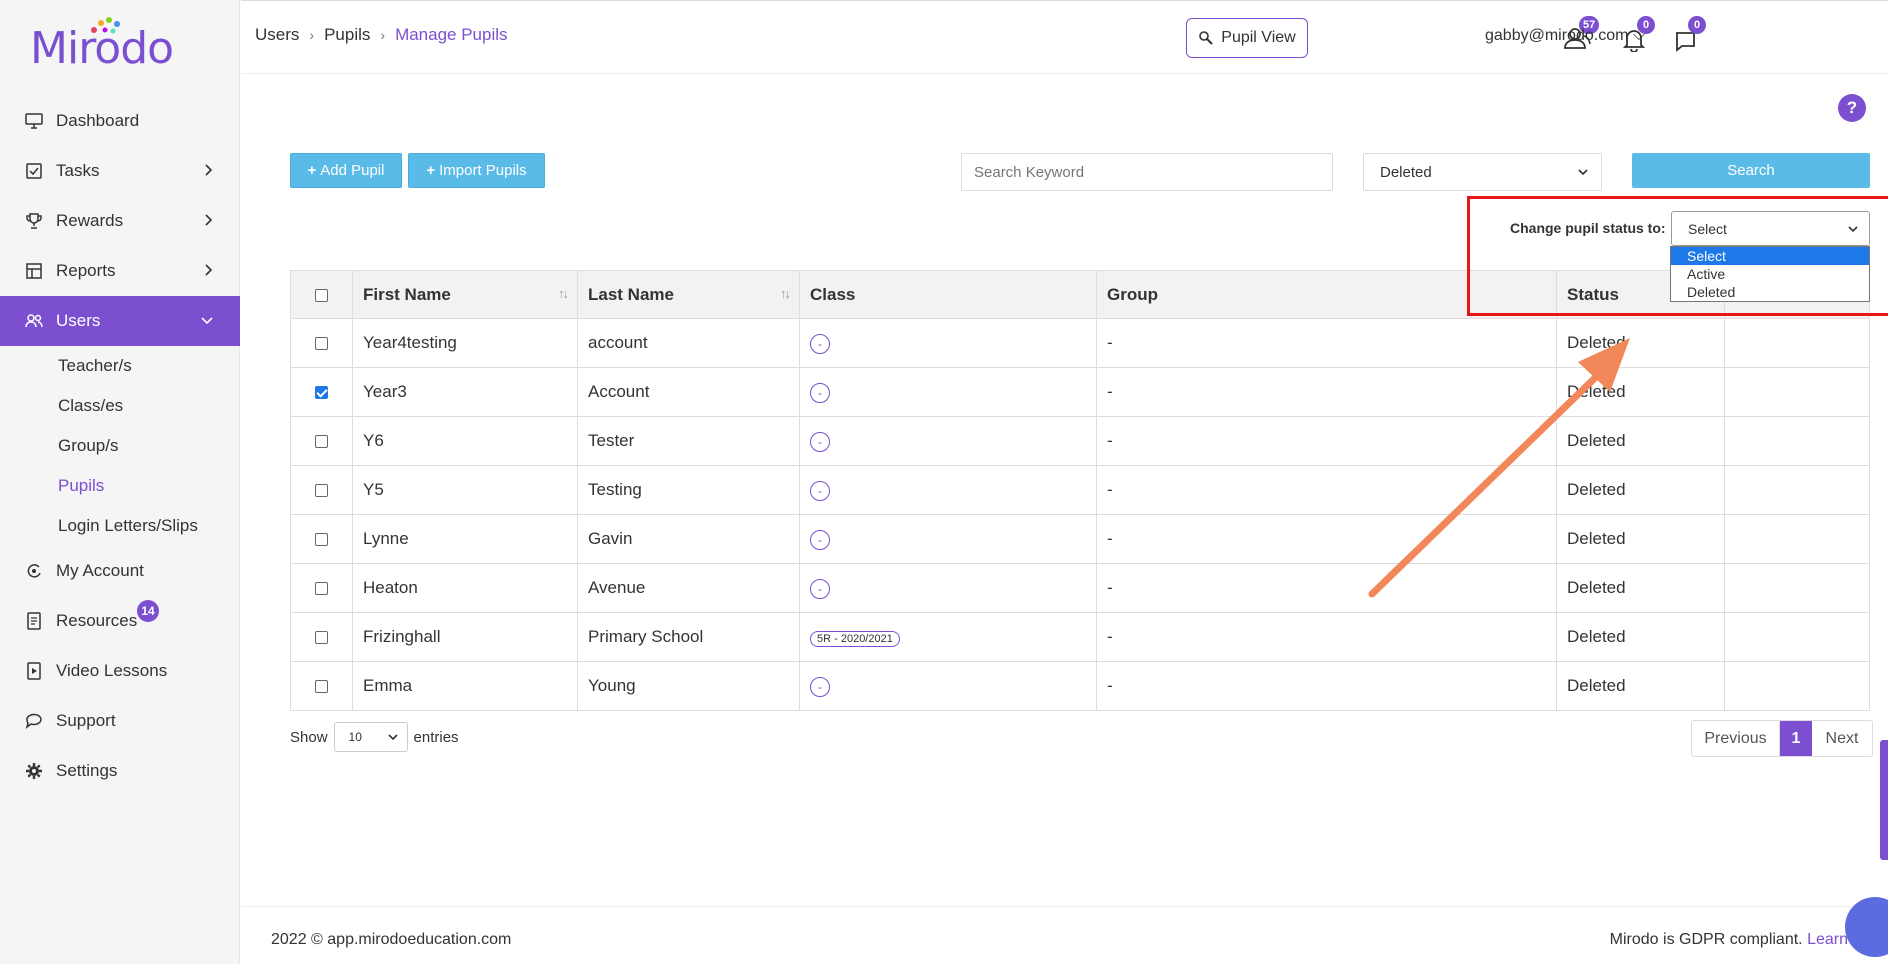  I want to click on sidebar-subitem-pupils: Pupils, so click(120, 486).